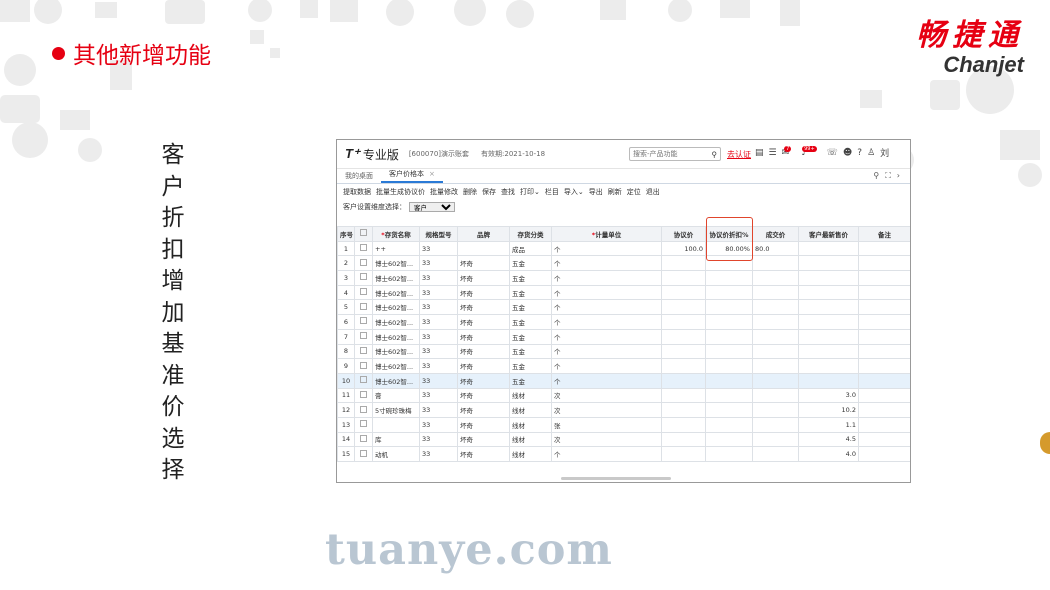 Image resolution: width=1050 pixels, height=590 pixels. I want to click on table-cell: 11, so click(346, 395).